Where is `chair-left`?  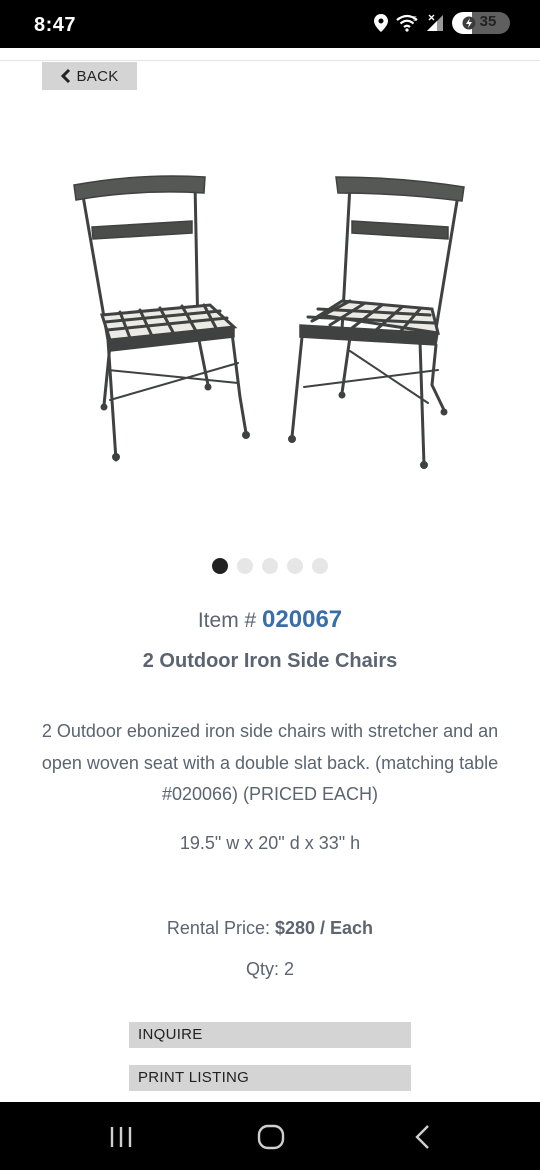 chair-left is located at coordinates (161, 318).